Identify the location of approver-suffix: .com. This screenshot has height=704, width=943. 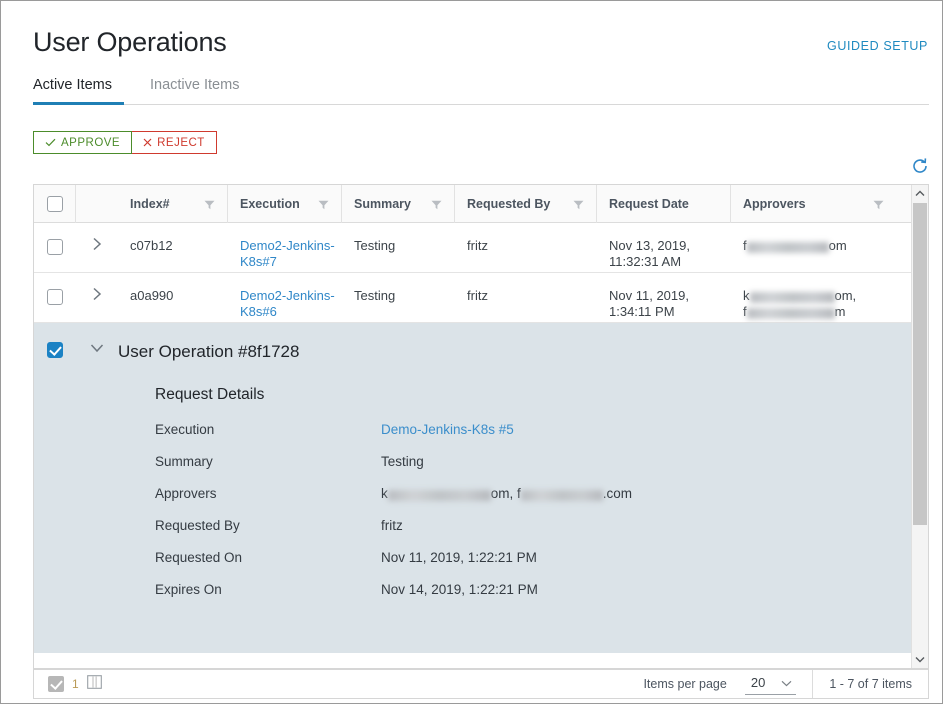
(617, 493).